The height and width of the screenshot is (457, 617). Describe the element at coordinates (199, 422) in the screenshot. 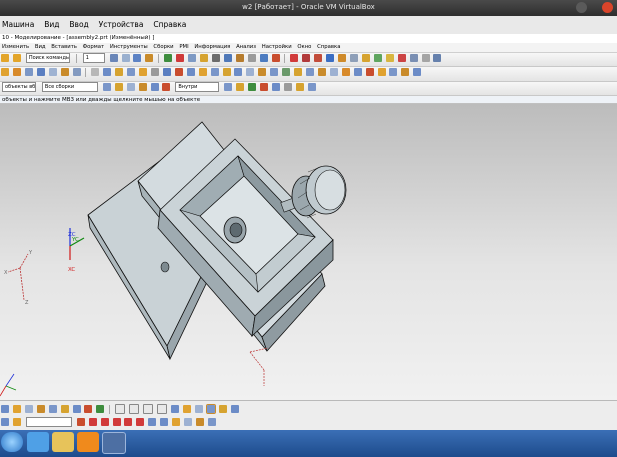

I see `parallel-icon` at that location.